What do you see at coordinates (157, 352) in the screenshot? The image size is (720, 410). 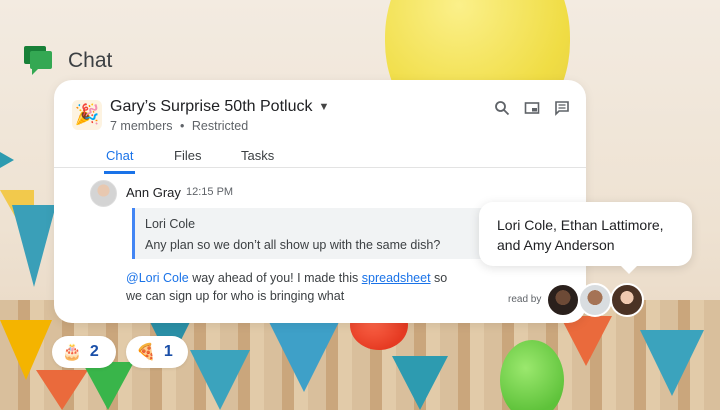 I see `reaction-chip: 🍕 1` at bounding box center [157, 352].